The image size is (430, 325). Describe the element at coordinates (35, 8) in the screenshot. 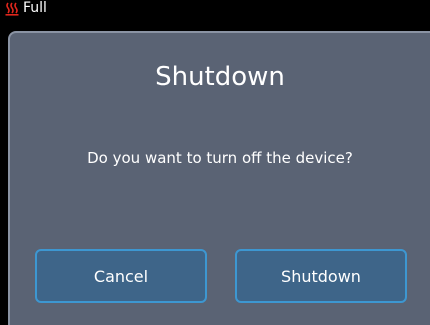

I see `status-text: Full` at that location.